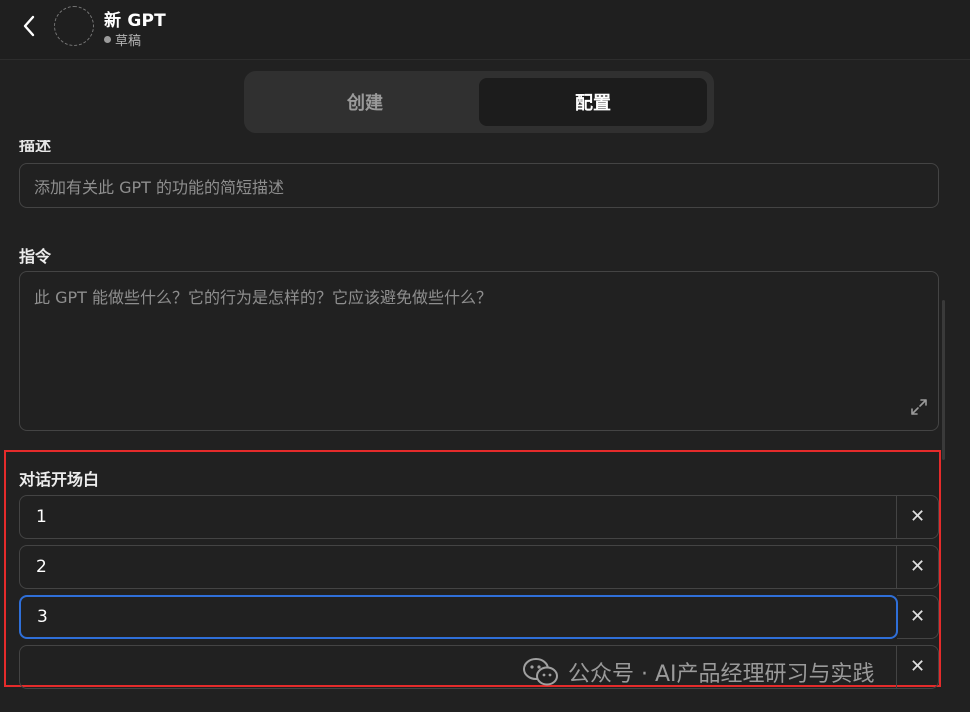 Image resolution: width=970 pixels, height=712 pixels. Describe the element at coordinates (721, 674) in the screenshot. I see `watermark-text: 公众号 · AI产品经理研习与实践` at that location.